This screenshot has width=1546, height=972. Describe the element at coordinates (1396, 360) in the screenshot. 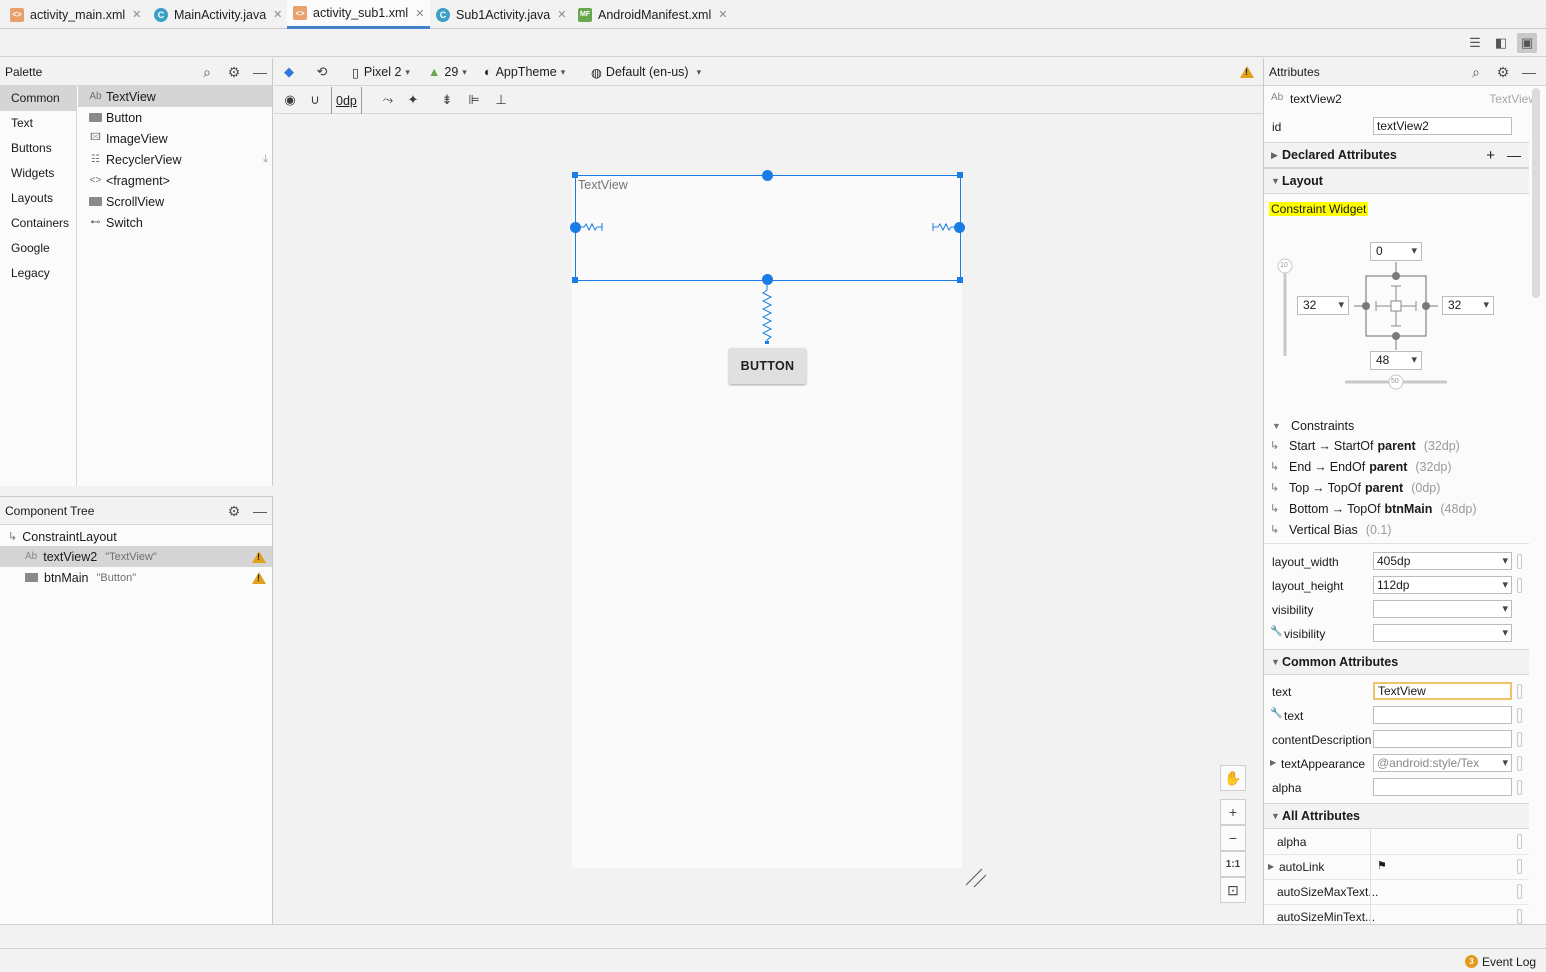

I see `margin-bottom-dropdown: 48` at that location.